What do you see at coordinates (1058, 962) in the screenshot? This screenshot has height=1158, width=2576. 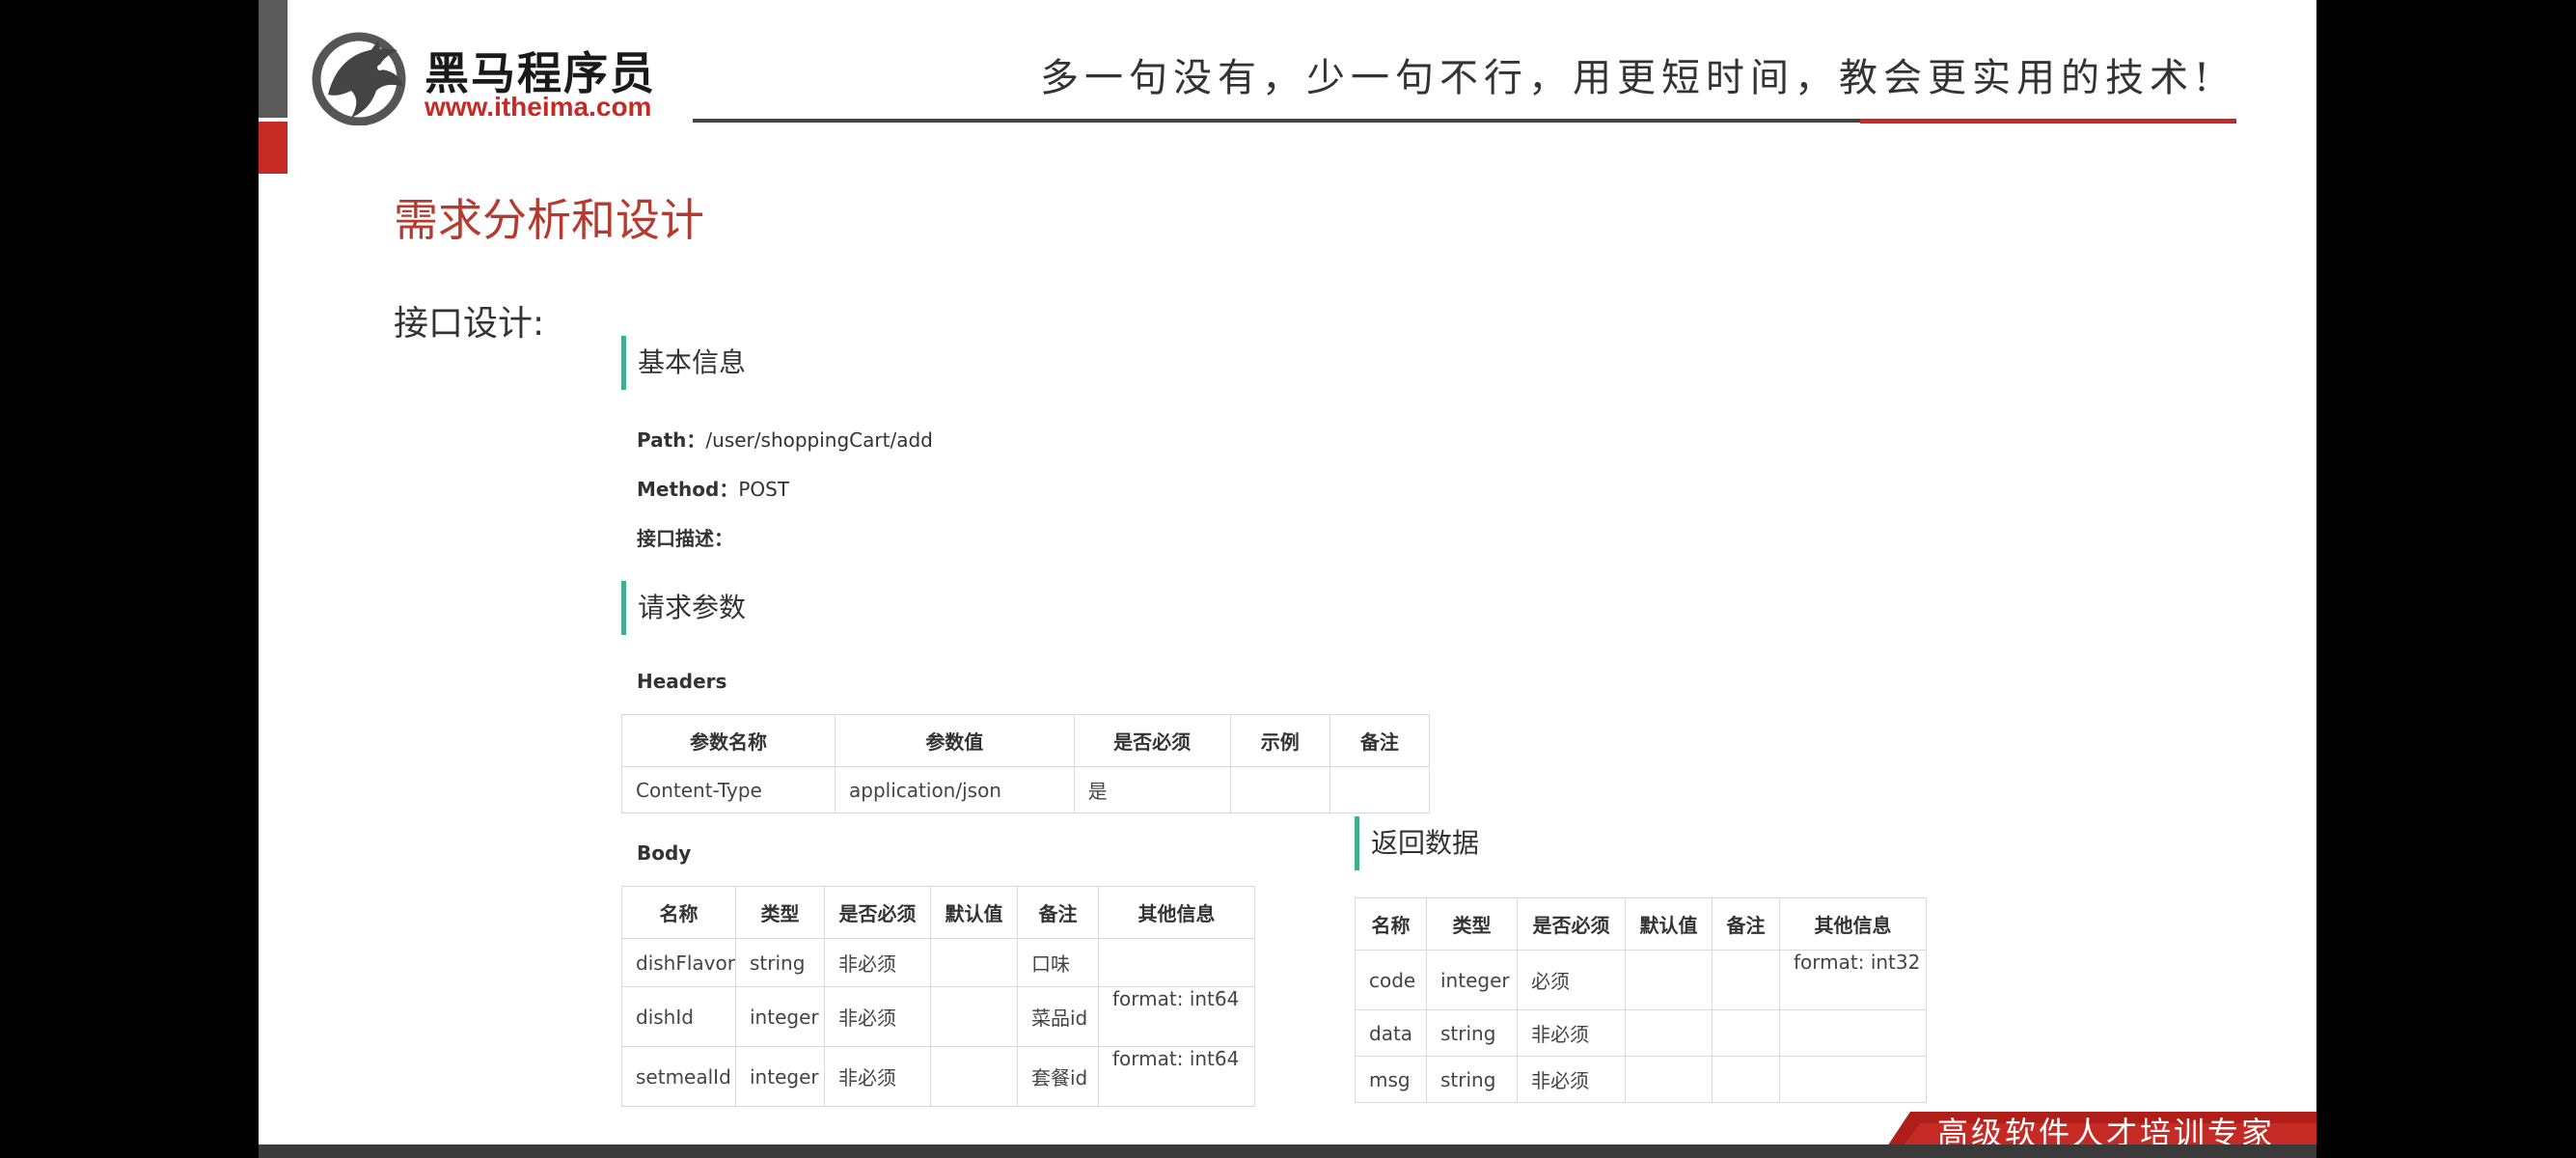 I see `table-cell: 口味` at bounding box center [1058, 962].